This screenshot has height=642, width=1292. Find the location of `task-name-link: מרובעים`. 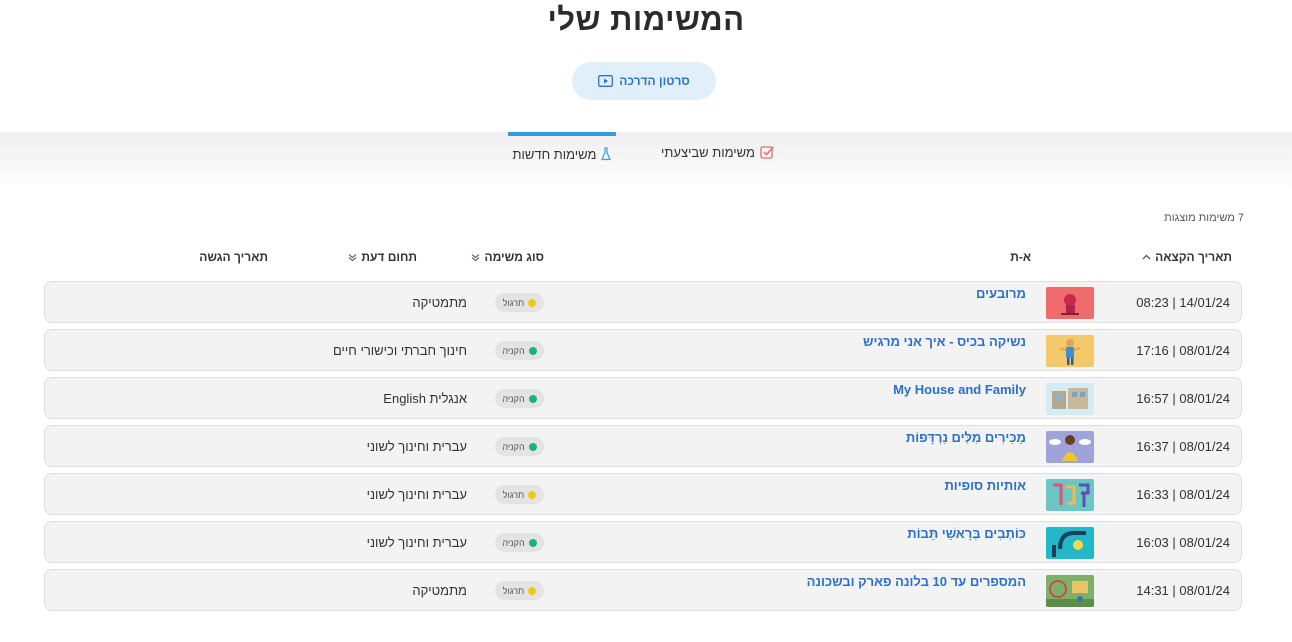

task-name-link: מרובעים is located at coordinates (1001, 293).